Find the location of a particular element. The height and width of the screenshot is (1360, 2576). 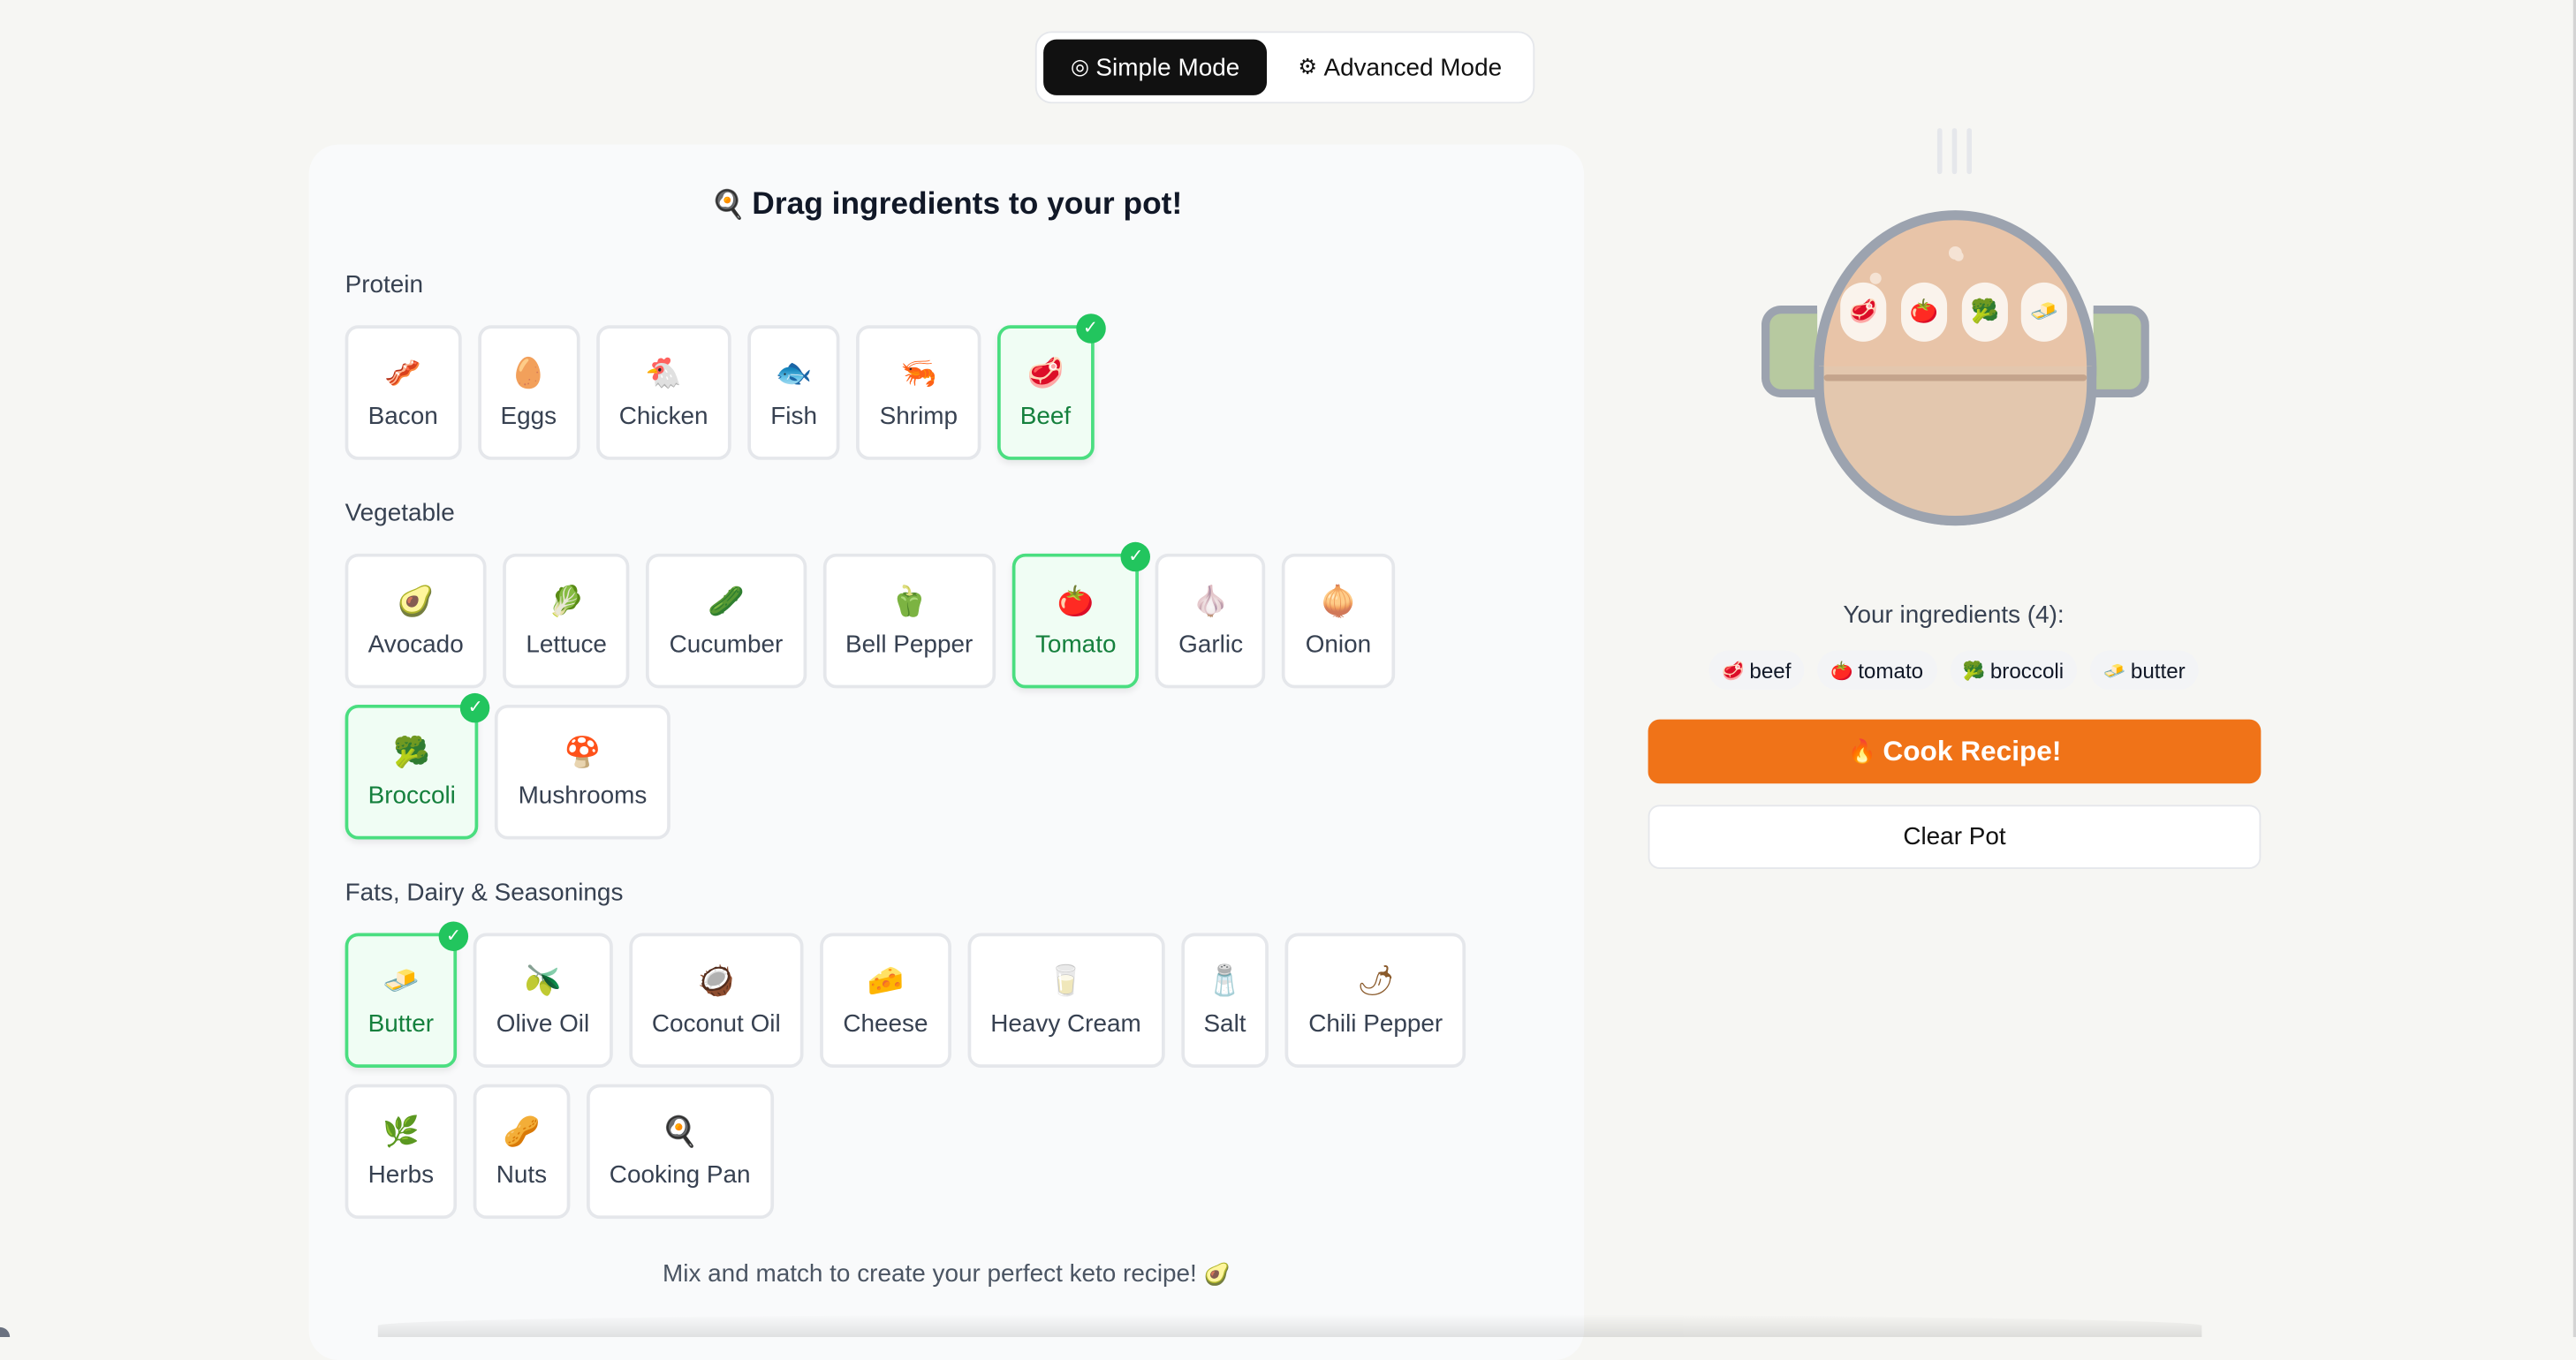

ingredient-card-nuts: 🥜 Nuts is located at coordinates (522, 1152).